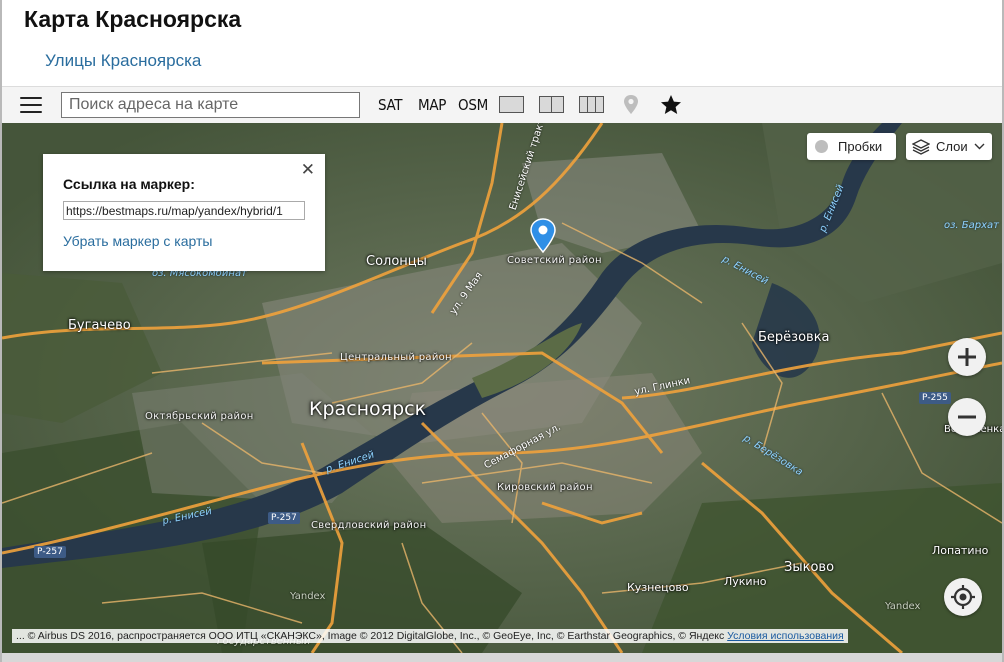 Image resolution: width=1004 pixels, height=662 pixels. I want to click on zoom-in-button, so click(967, 357).